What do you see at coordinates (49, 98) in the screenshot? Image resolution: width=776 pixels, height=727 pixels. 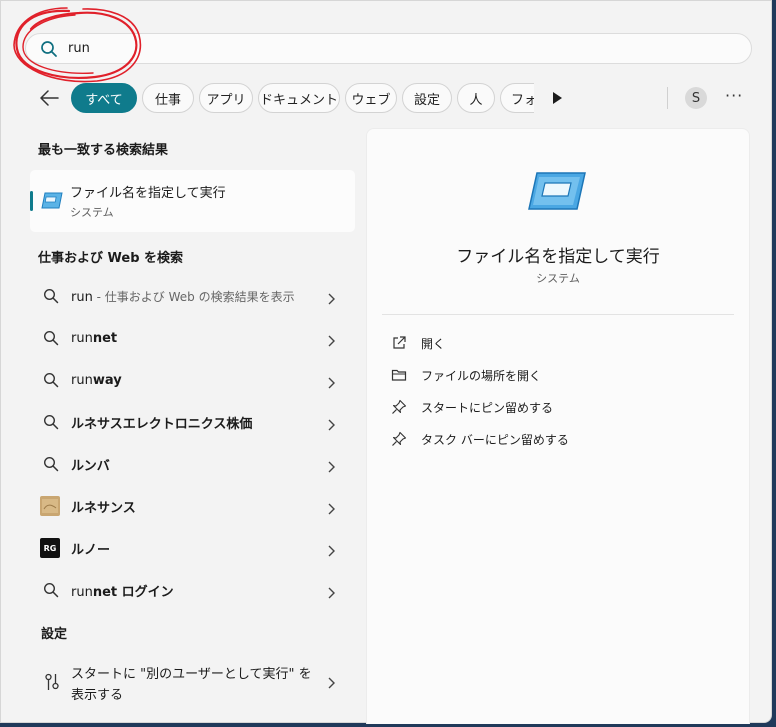 I see `back-arrow-icon` at bounding box center [49, 98].